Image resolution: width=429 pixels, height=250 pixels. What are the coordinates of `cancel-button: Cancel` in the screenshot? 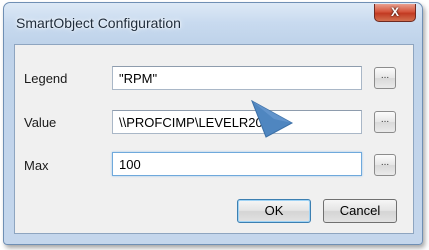 It's located at (360, 211).